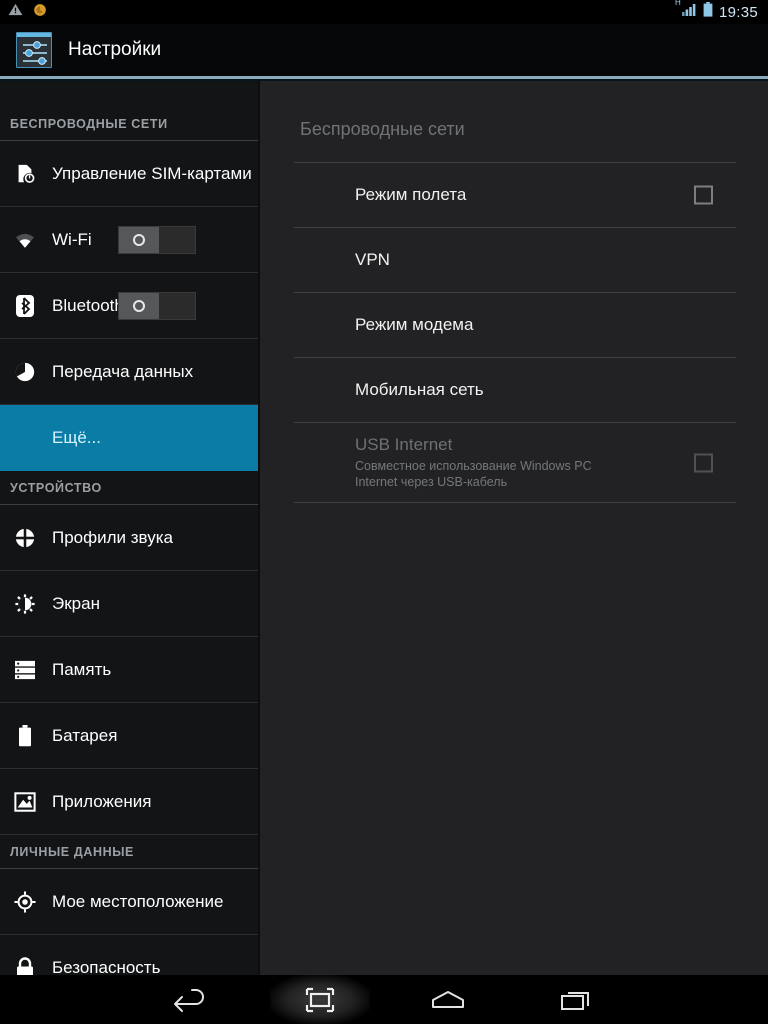  I want to click on sidebar-item-label: Память, so click(82, 669).